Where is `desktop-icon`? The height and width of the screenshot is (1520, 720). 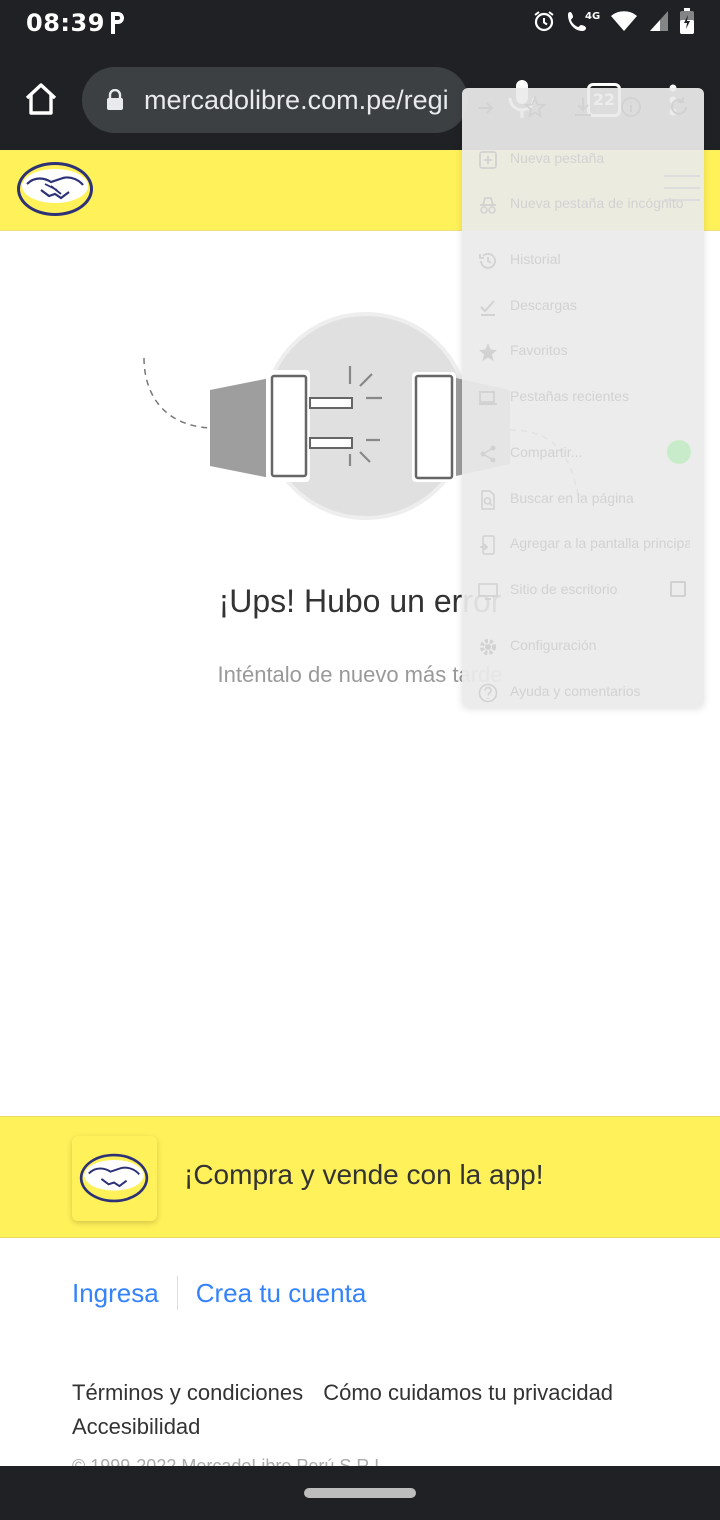
desktop-icon is located at coordinates (488, 591).